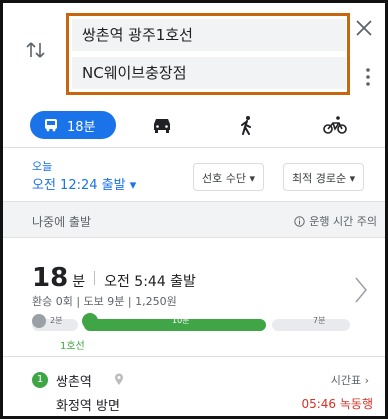  What do you see at coordinates (51, 125) in the screenshot?
I see `bus-icon` at bounding box center [51, 125].